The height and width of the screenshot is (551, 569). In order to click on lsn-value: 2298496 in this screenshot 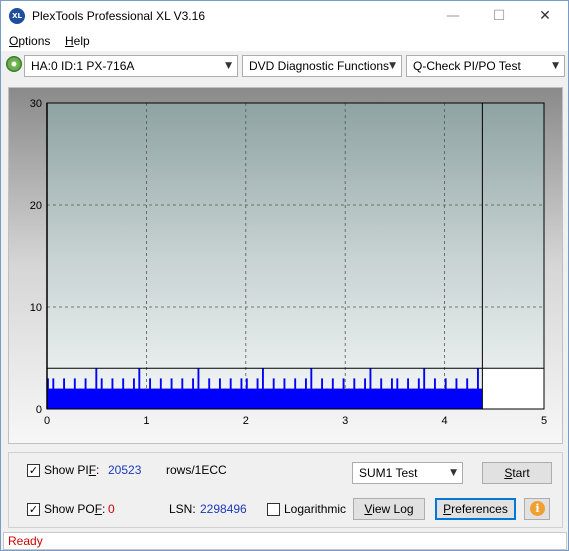, I will do `click(223, 509)`.